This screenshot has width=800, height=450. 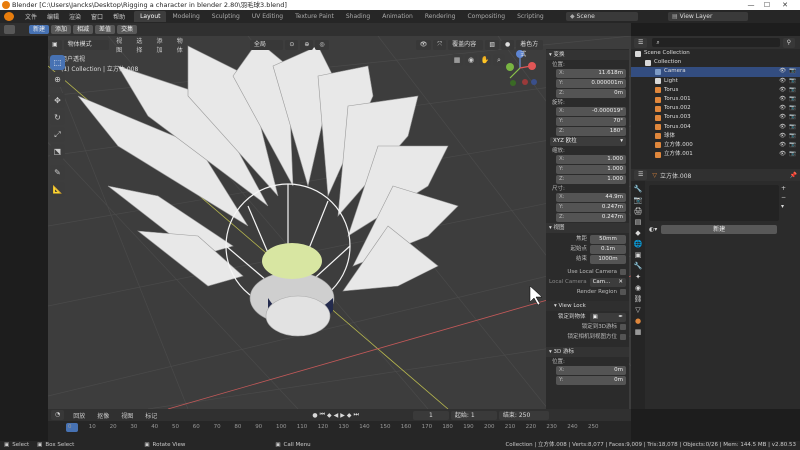 What do you see at coordinates (162, 45) in the screenshot?
I see `add-menu: 添加` at bounding box center [162, 45].